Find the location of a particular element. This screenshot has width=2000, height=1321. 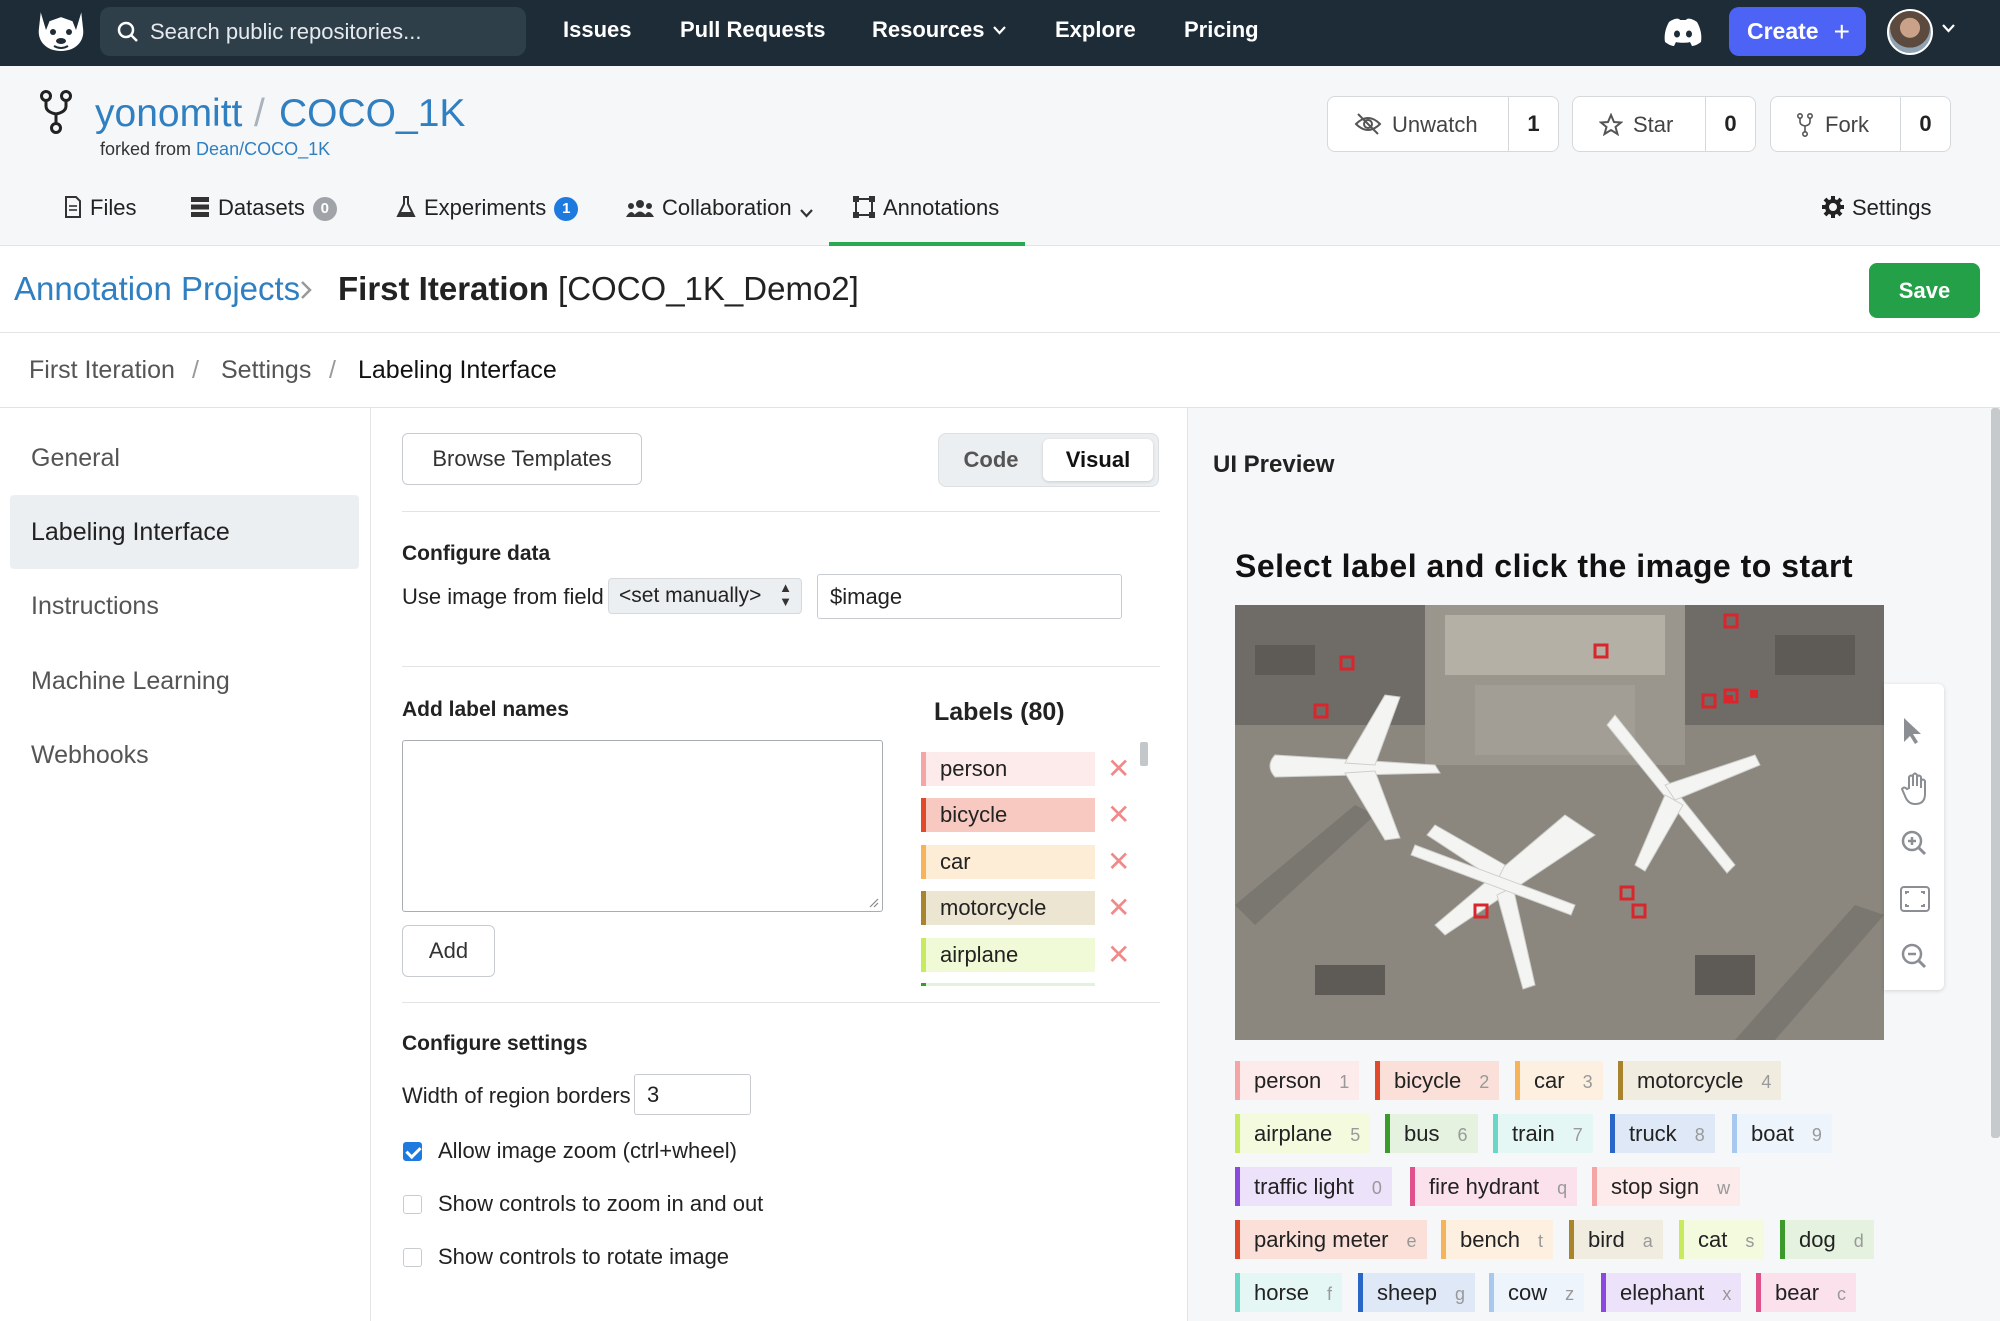

tab-experiments: Experiments 1 is located at coordinates (487, 208).